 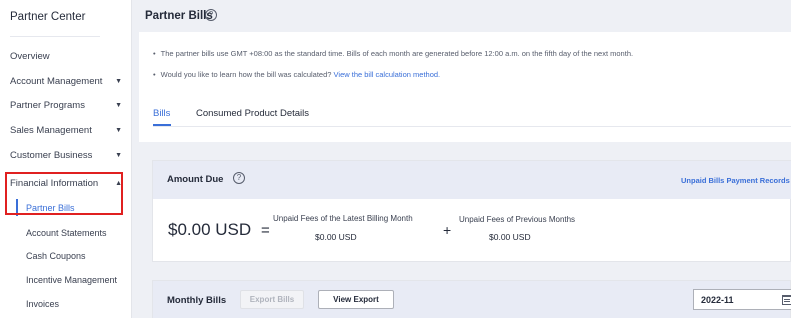 I want to click on unpaid-bills-link: Unpaid Bills, so click(x=702, y=180).